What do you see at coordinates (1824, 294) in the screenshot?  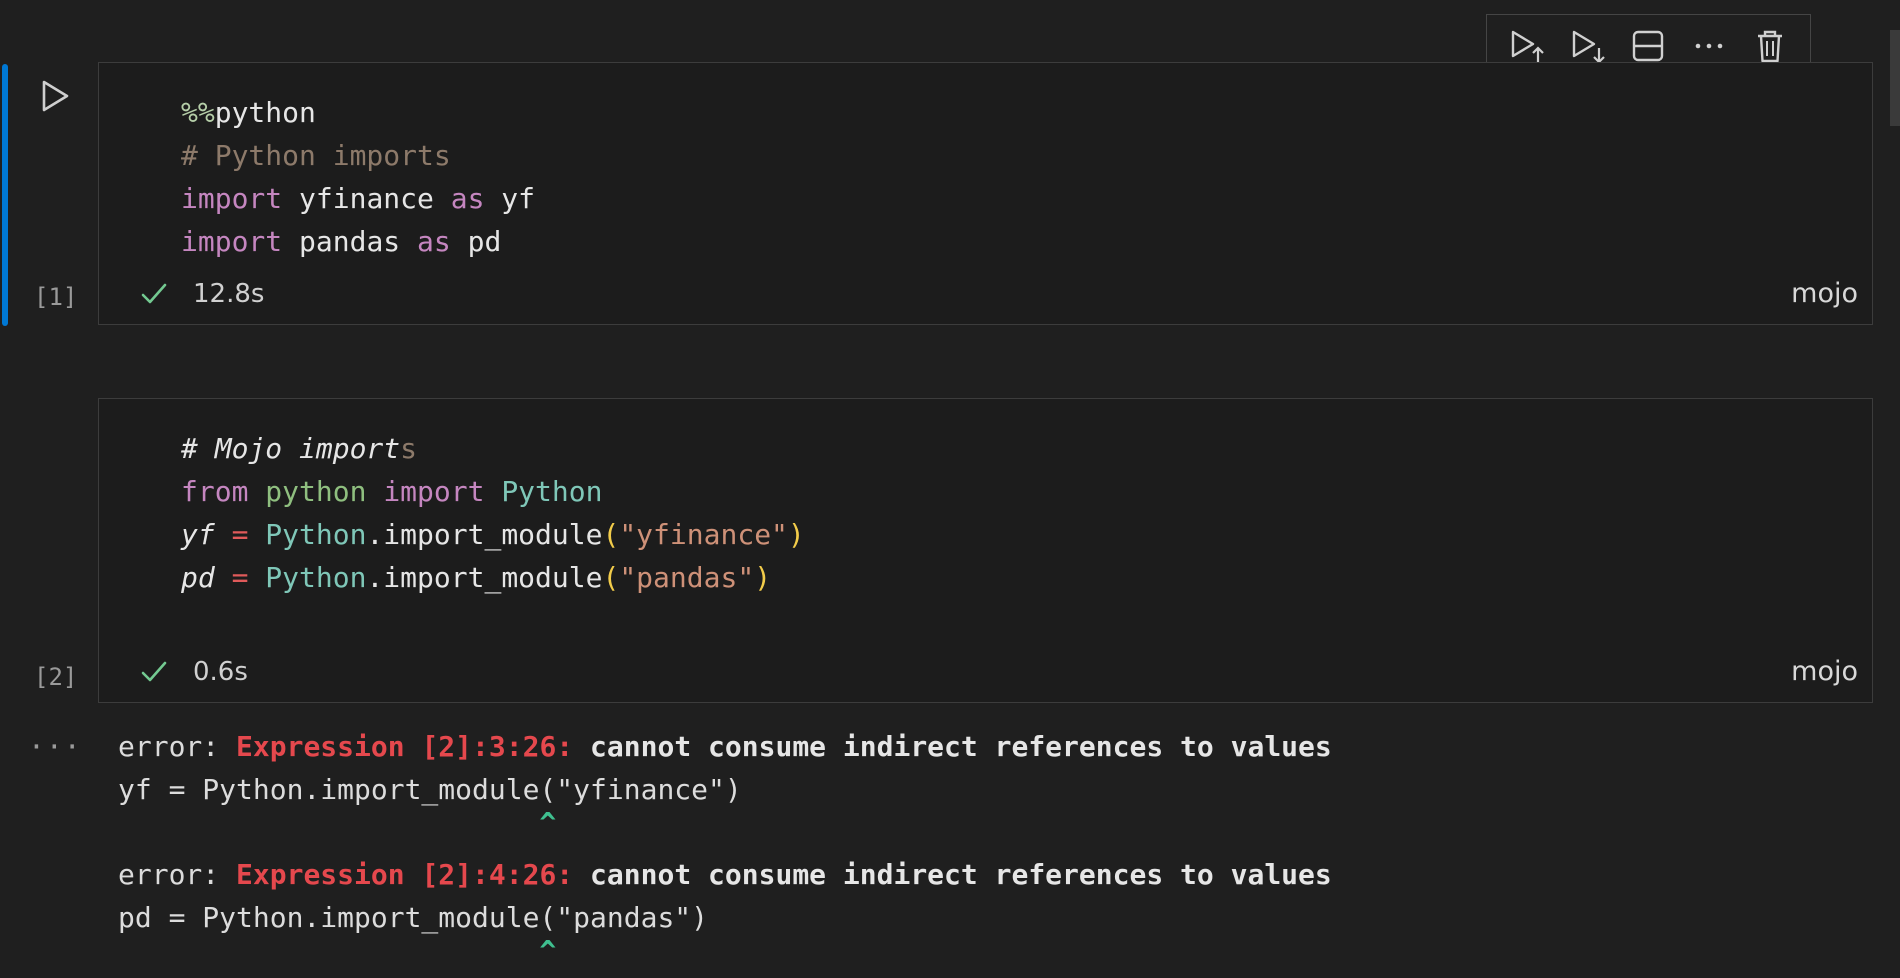 I see `cell-1-language-picker: mojo` at bounding box center [1824, 294].